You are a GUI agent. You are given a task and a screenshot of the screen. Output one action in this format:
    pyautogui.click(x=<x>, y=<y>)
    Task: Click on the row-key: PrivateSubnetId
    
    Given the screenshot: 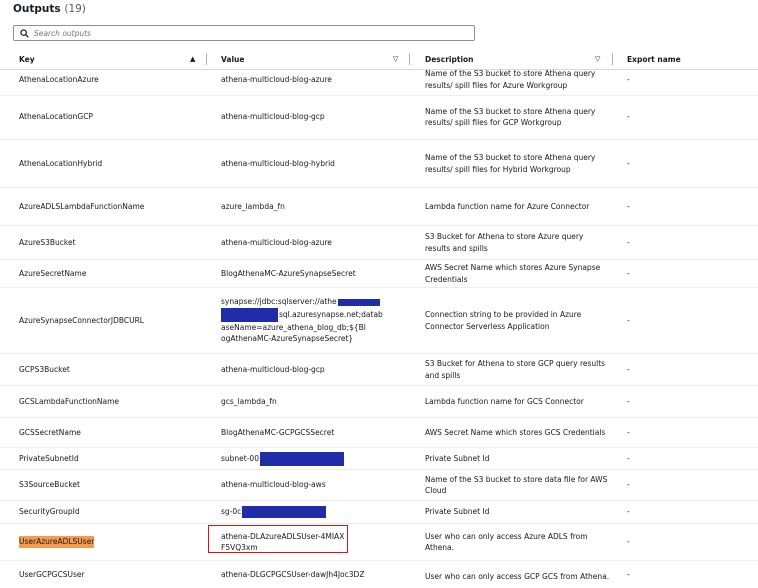 What is the action you would take?
    pyautogui.click(x=49, y=458)
    